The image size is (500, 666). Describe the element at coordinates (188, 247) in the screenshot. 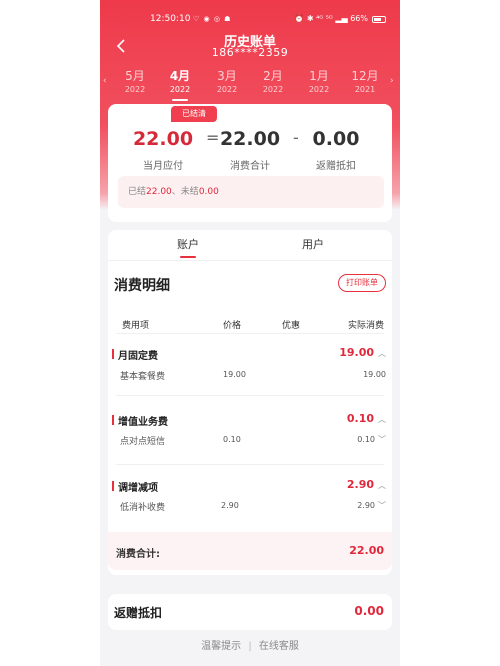

I see `tab-account: 账户` at that location.